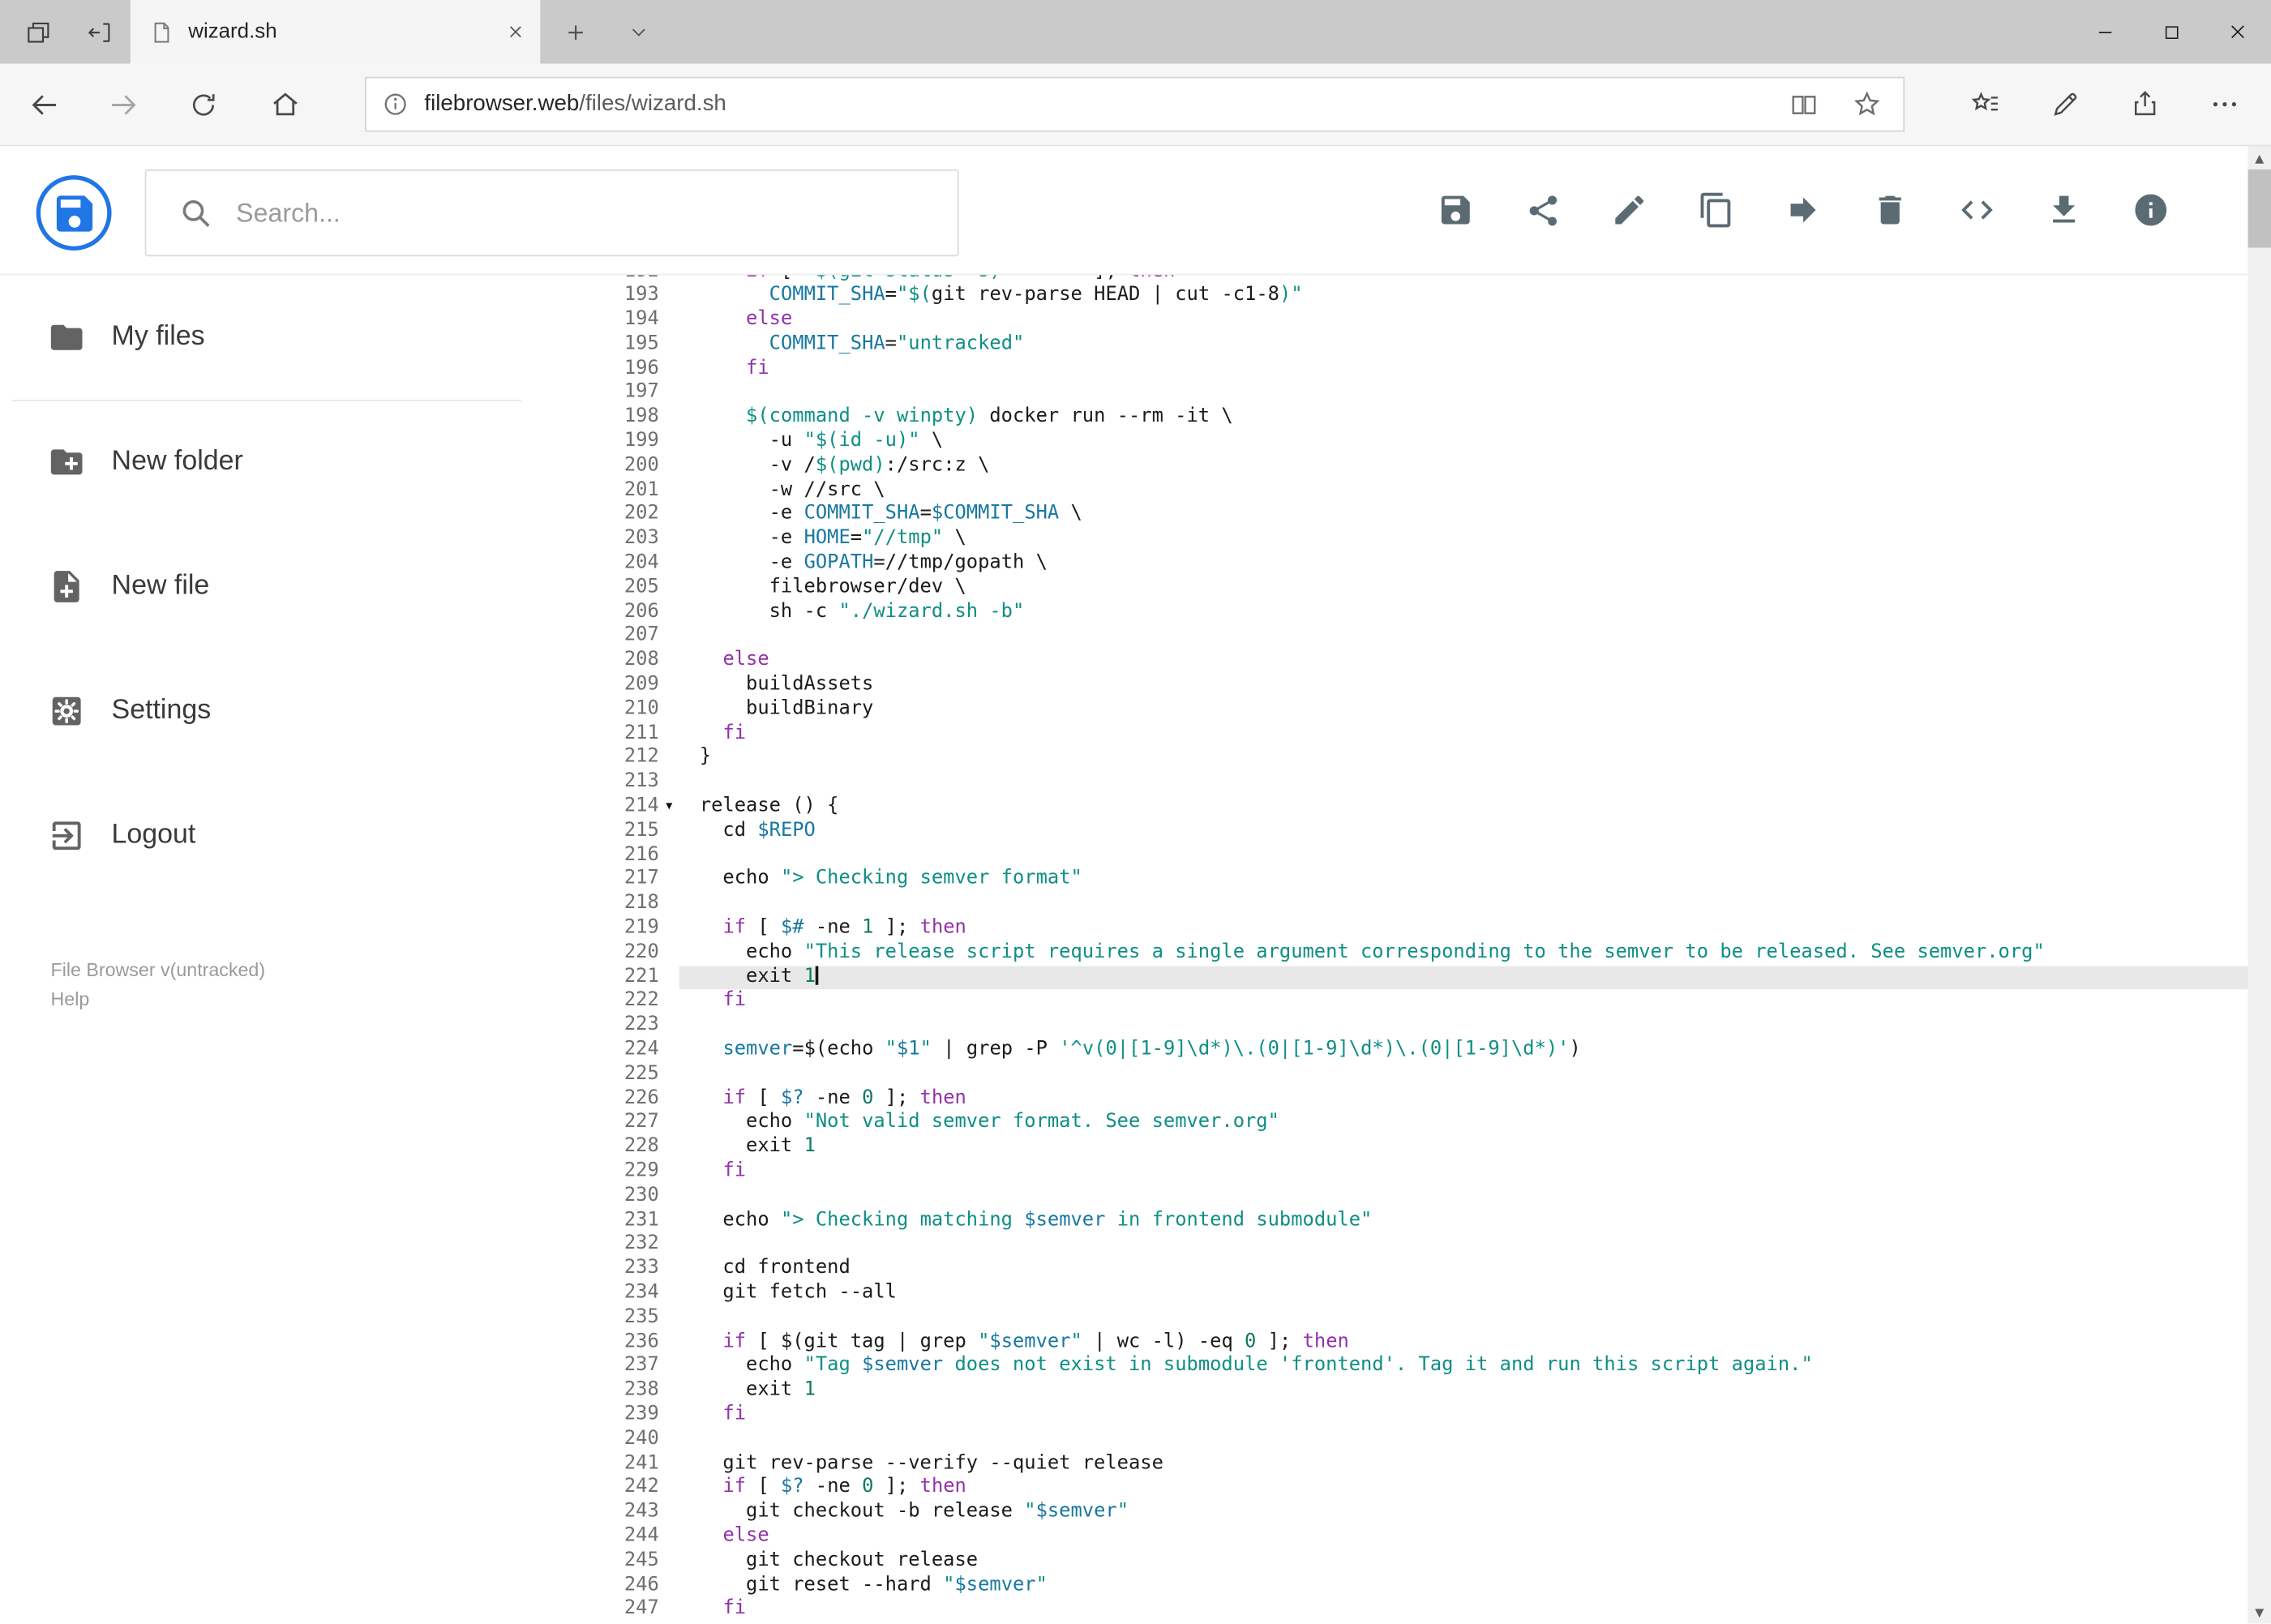 The image size is (2271, 1624). Describe the element at coordinates (575, 32) in the screenshot. I see `new-tab-button` at that location.